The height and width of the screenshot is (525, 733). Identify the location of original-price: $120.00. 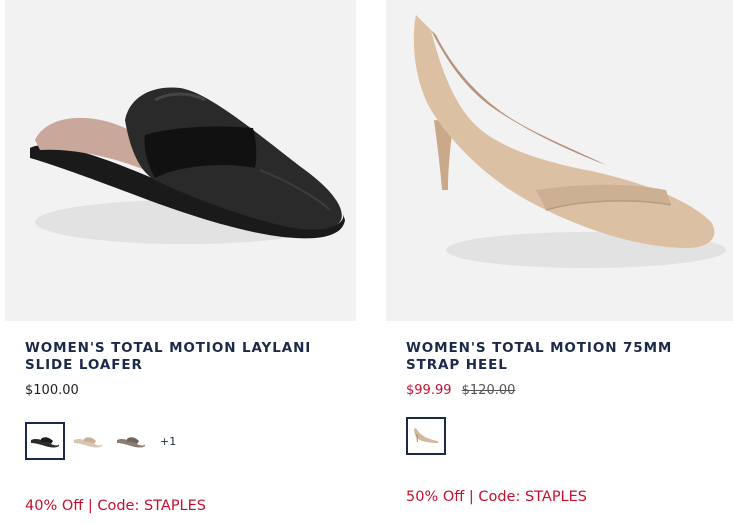
(488, 390).